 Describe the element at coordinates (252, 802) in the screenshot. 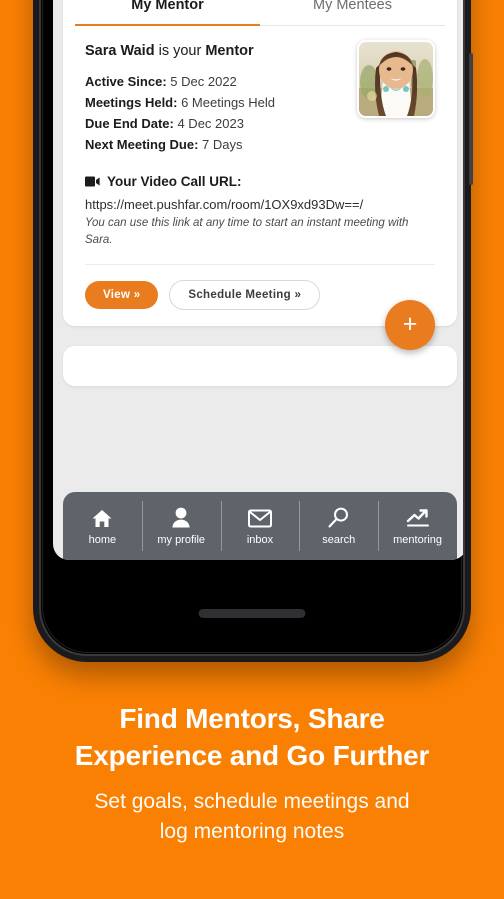

I see `marketing-subtext-line1: Set goals, schedule meetings and` at that location.